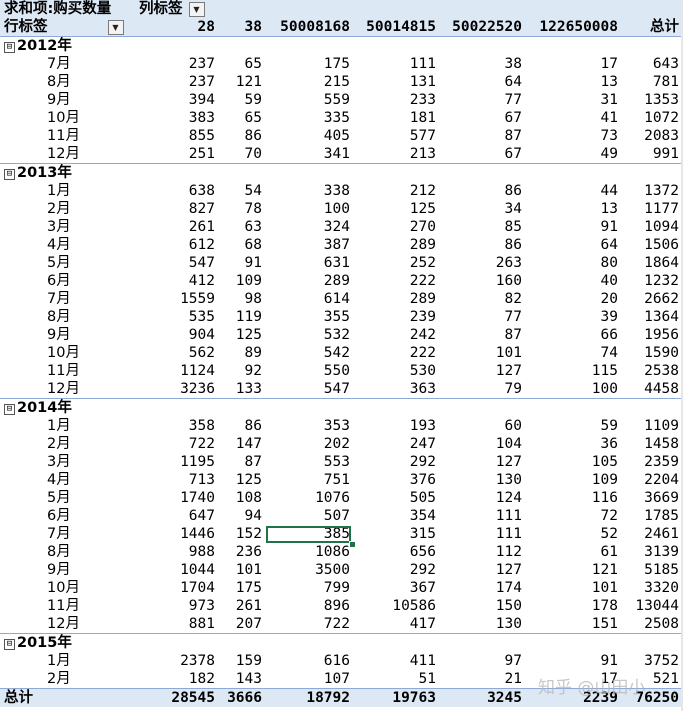 The image size is (683, 711). I want to click on month-label: 3月, so click(67, 227).